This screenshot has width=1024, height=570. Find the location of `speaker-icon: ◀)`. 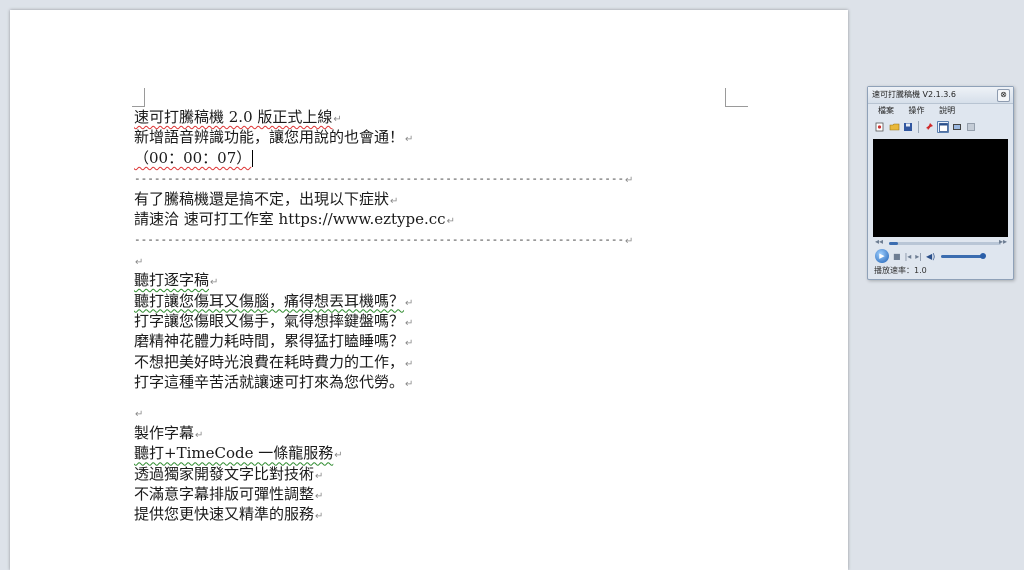

speaker-icon: ◀) is located at coordinates (930, 256).